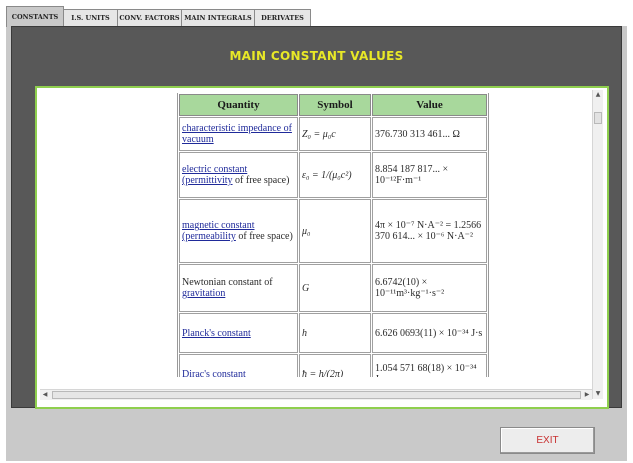 This screenshot has height=463, width=633. What do you see at coordinates (90, 17) in the screenshot?
I see `tab-is-units: I.S. UNITS` at bounding box center [90, 17].